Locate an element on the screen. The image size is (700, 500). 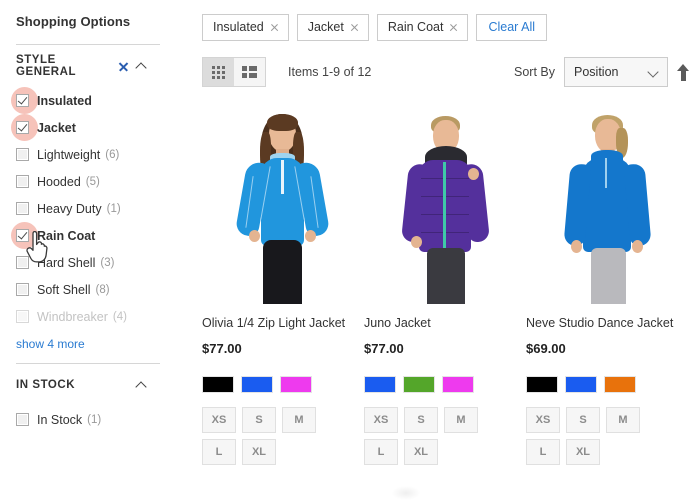
option-label: Soft Shell is located at coordinates (64, 289).